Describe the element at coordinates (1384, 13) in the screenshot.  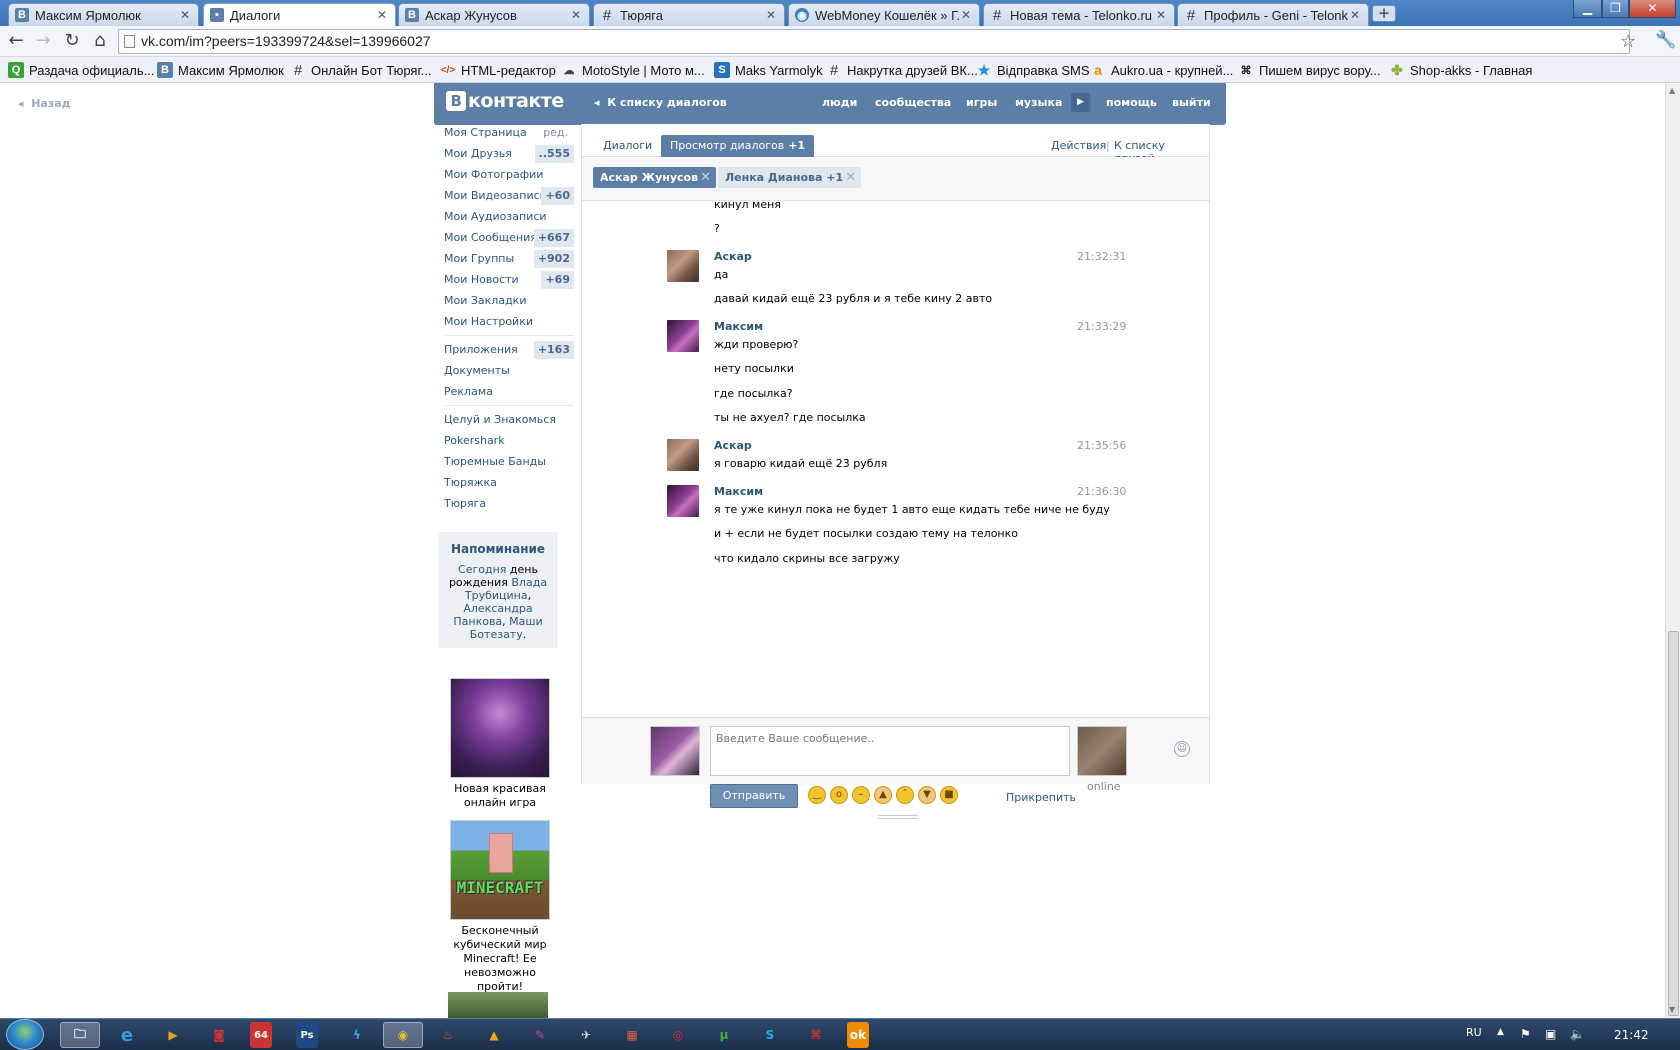
I see `new-tab-button: +` at that location.